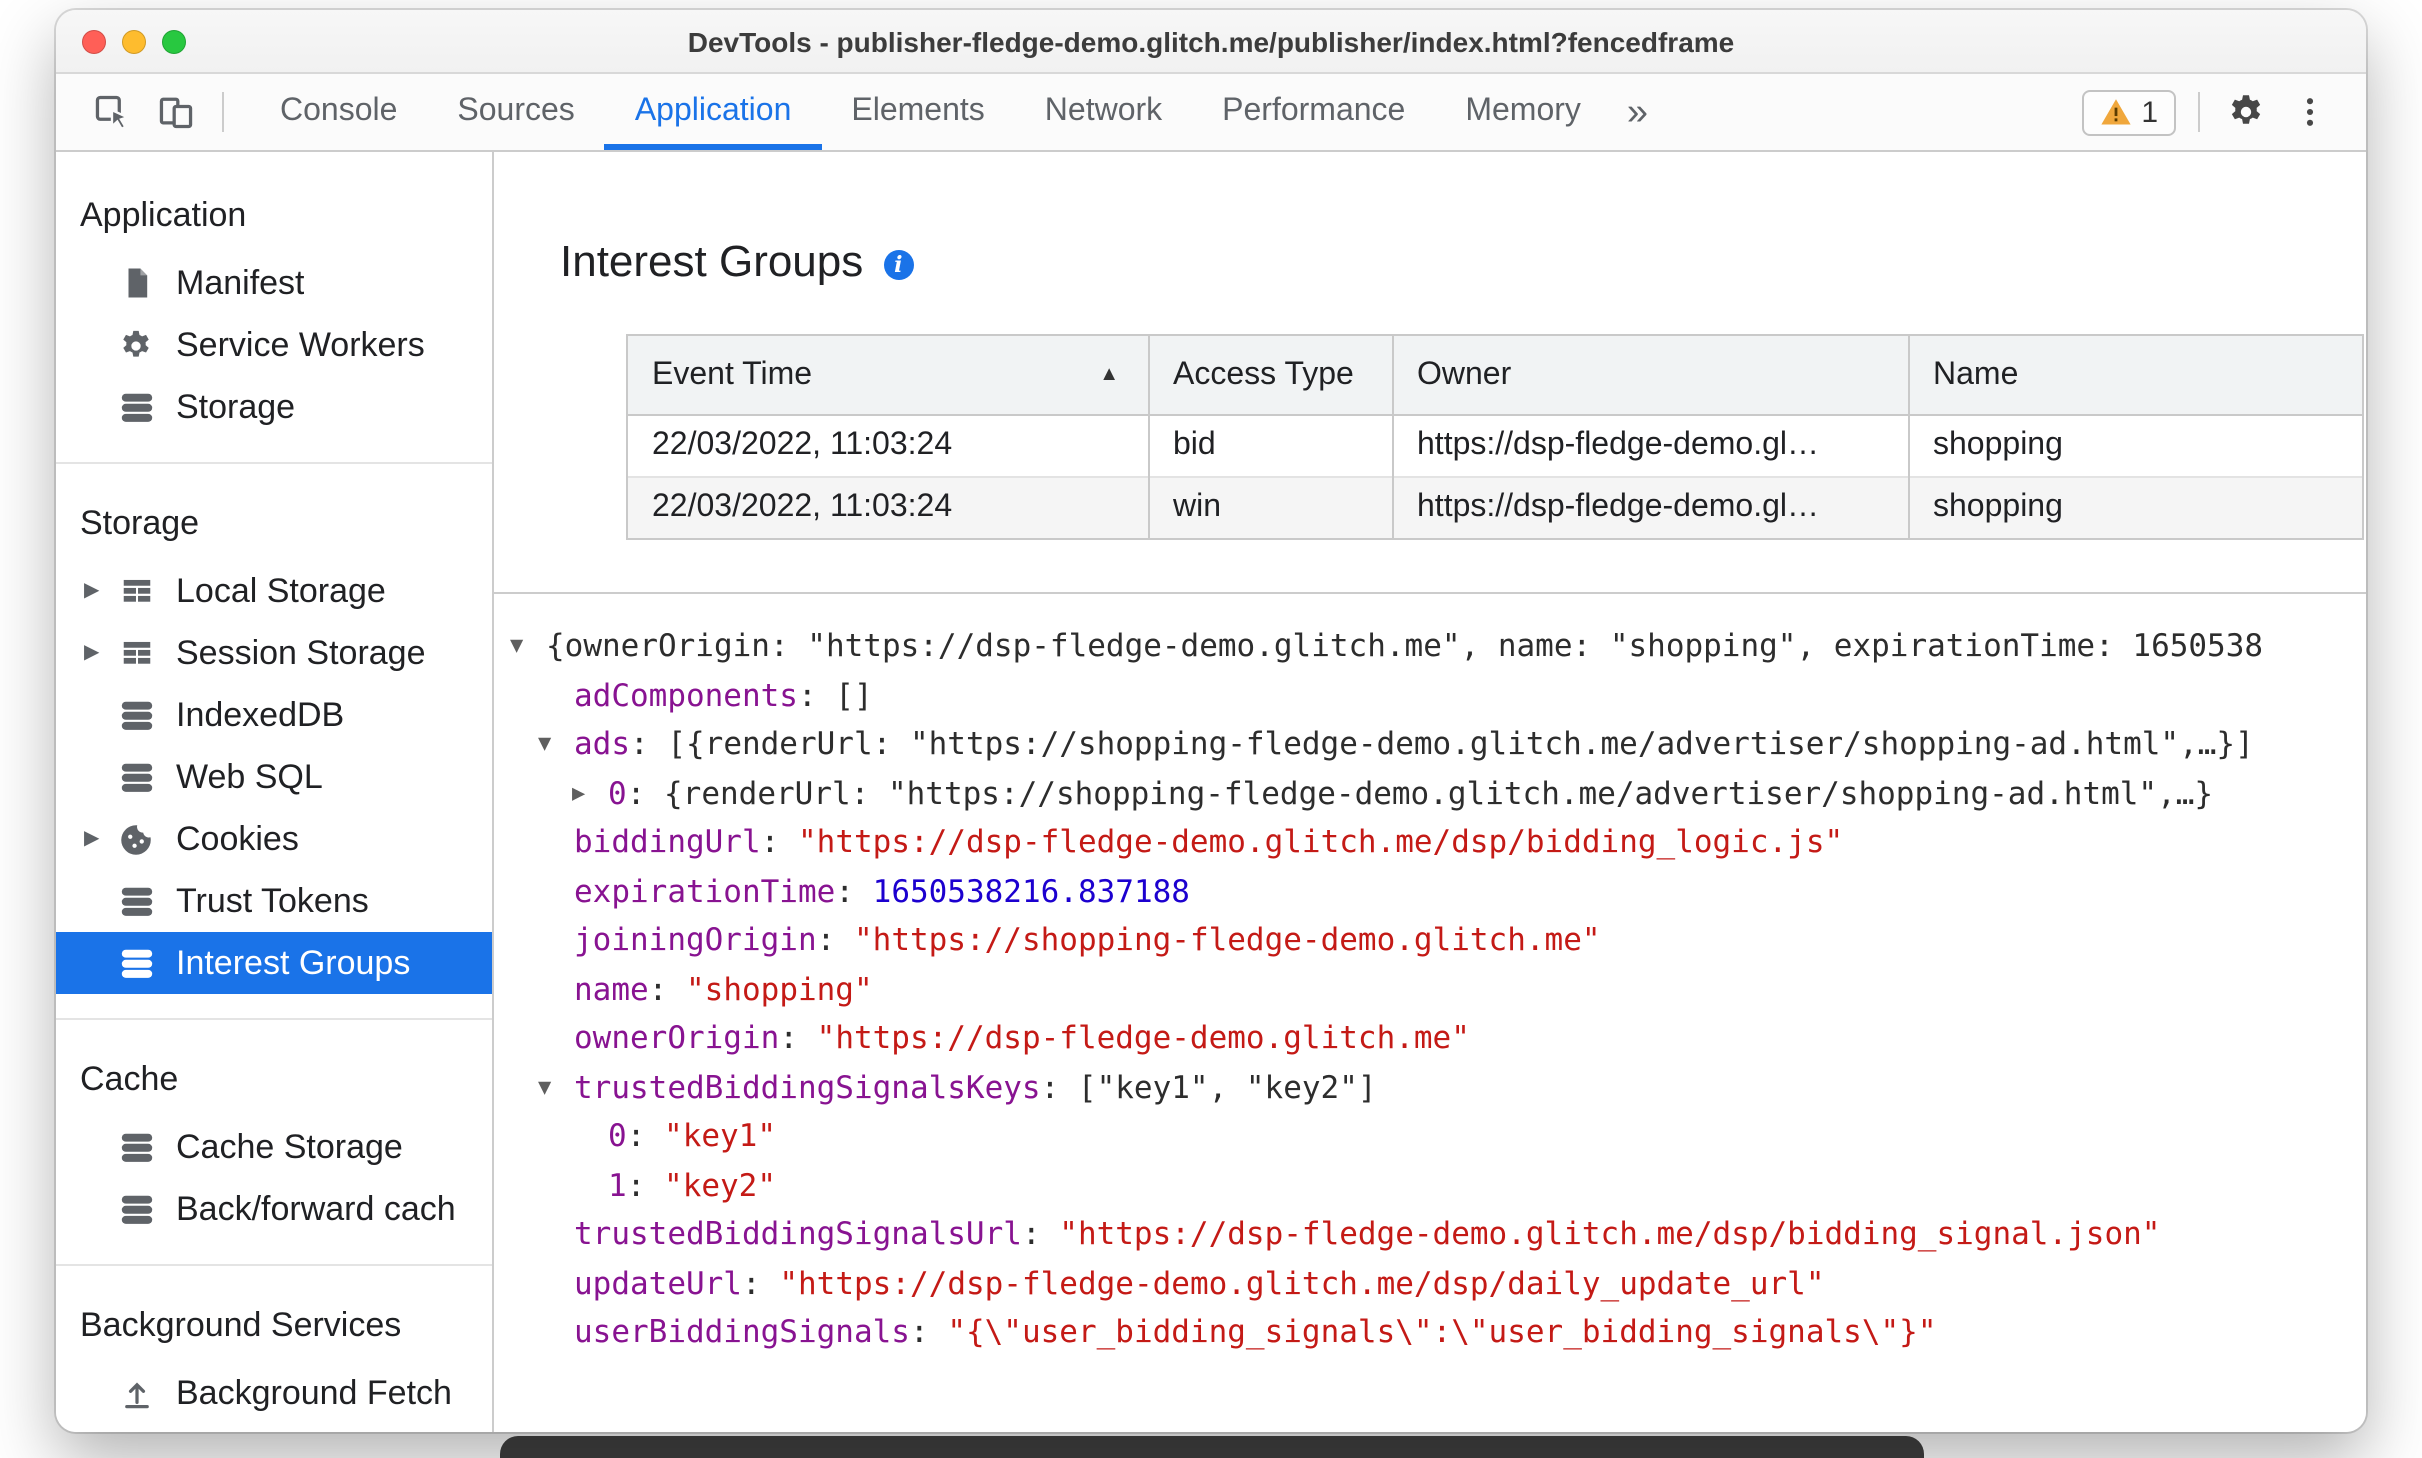 The width and height of the screenshot is (2422, 1458). I want to click on tree-segment-str: "key2", so click(720, 1185).